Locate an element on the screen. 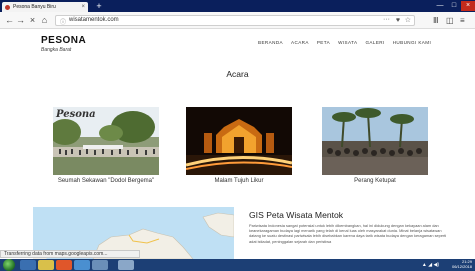  tab-title: Pesona Banyu Biru is located at coordinates (34, 7).